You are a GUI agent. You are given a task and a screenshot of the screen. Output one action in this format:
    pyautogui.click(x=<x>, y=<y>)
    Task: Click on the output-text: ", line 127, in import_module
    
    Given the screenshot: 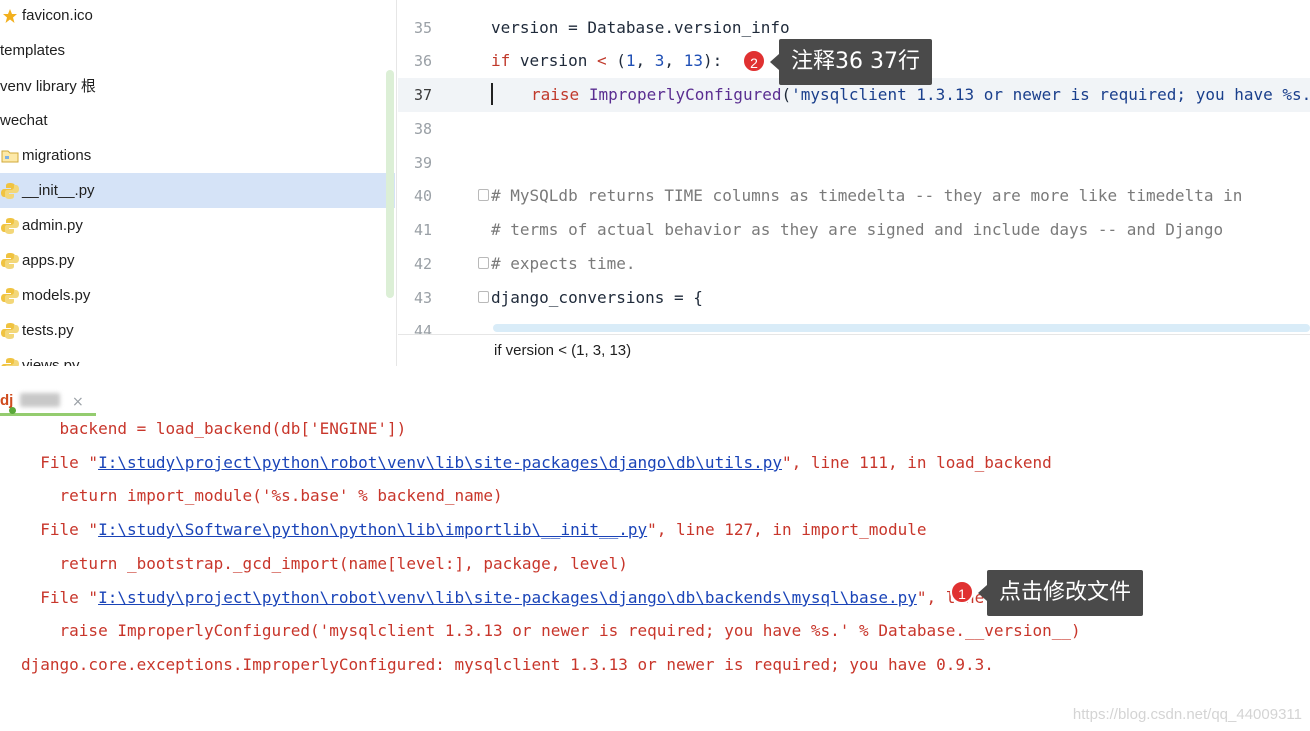 What is the action you would take?
    pyautogui.click(x=787, y=529)
    